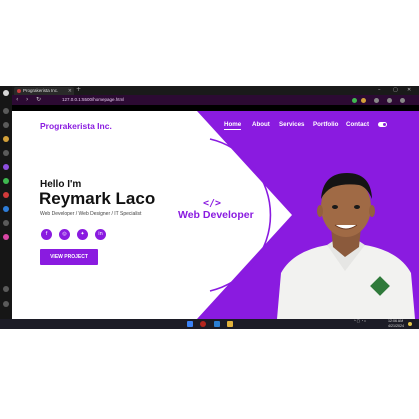 This screenshot has height=419, width=419. What do you see at coordinates (6, 223) in the screenshot?
I see `sidebar-github-icon` at bounding box center [6, 223].